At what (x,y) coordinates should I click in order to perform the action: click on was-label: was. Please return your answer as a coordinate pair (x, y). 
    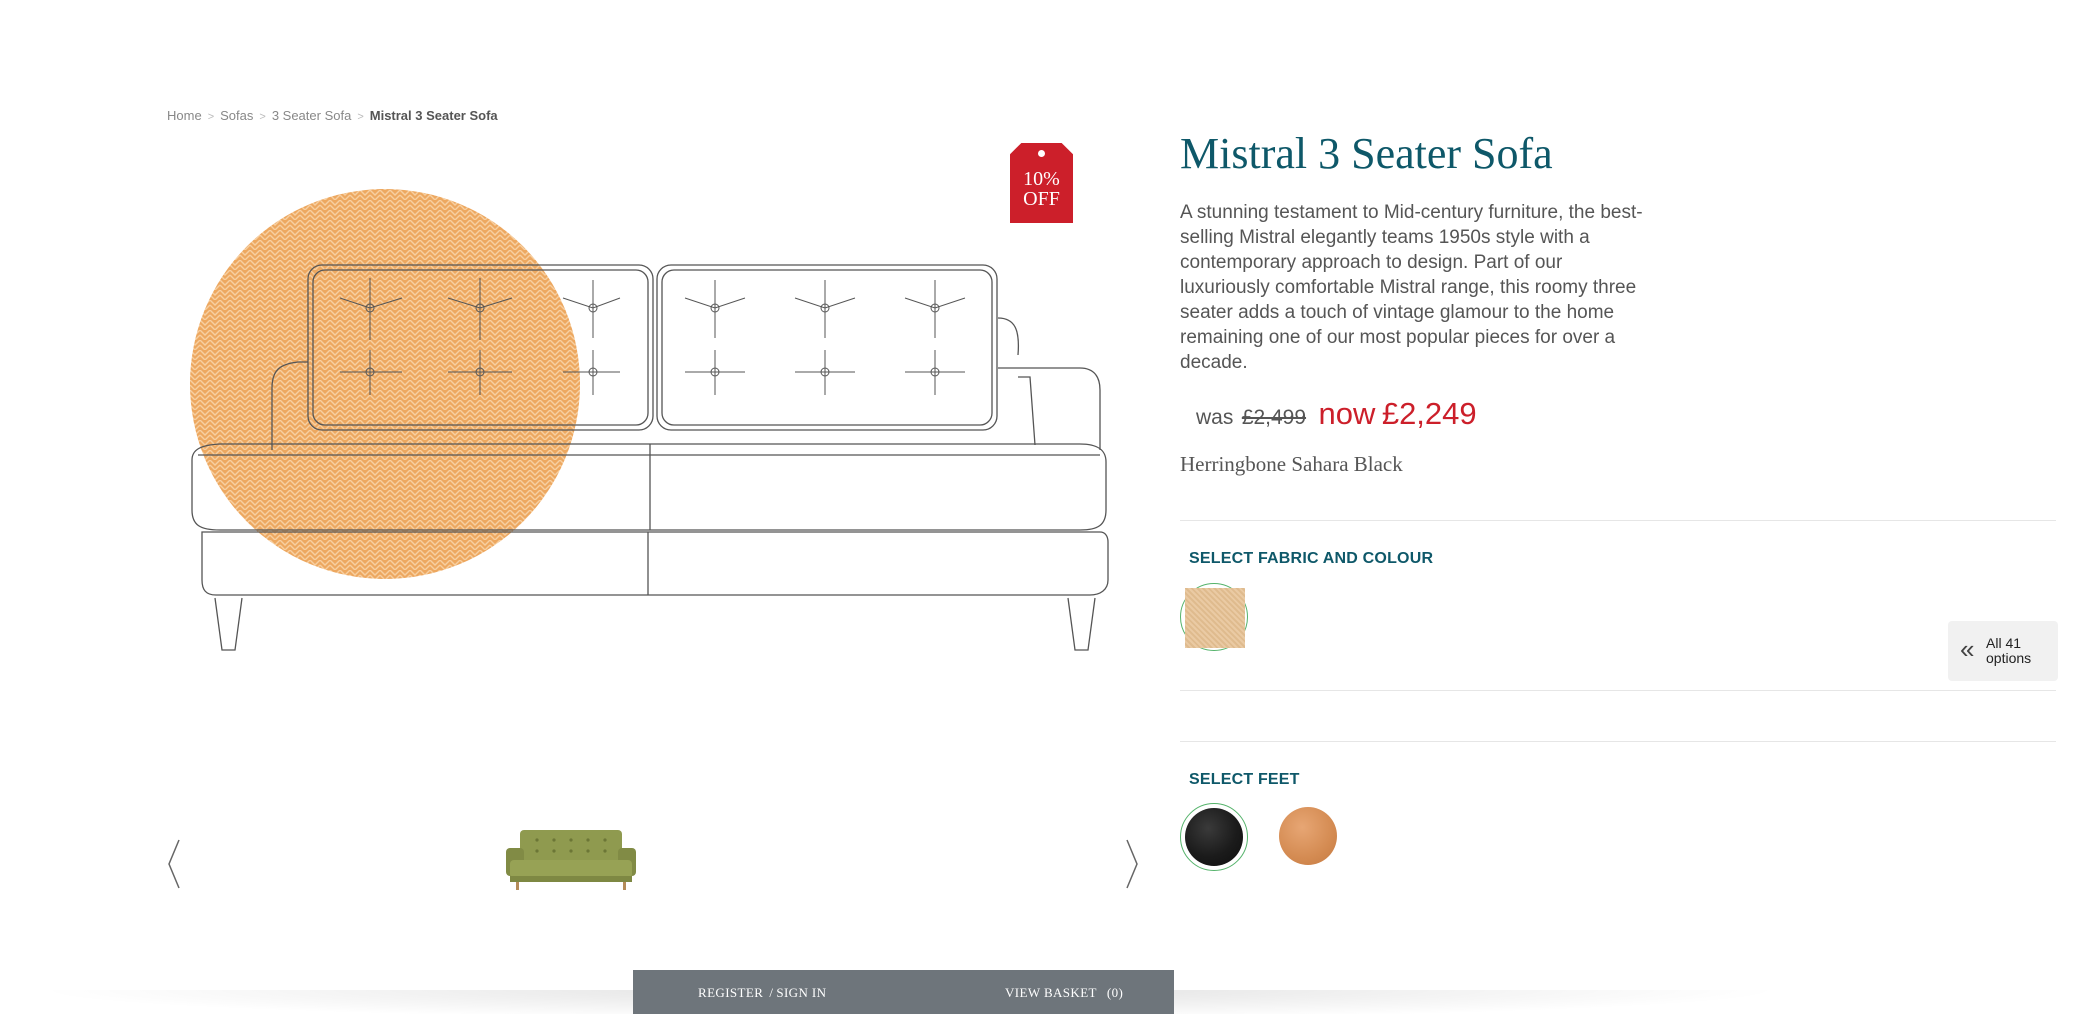
    Looking at the image, I should click on (1215, 417).